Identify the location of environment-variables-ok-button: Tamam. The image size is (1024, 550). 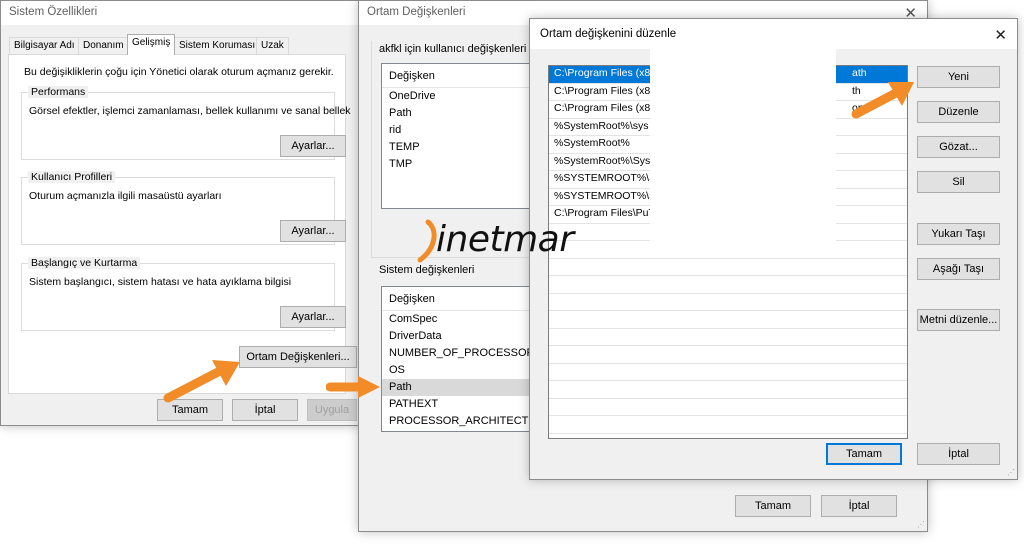
(773, 506).